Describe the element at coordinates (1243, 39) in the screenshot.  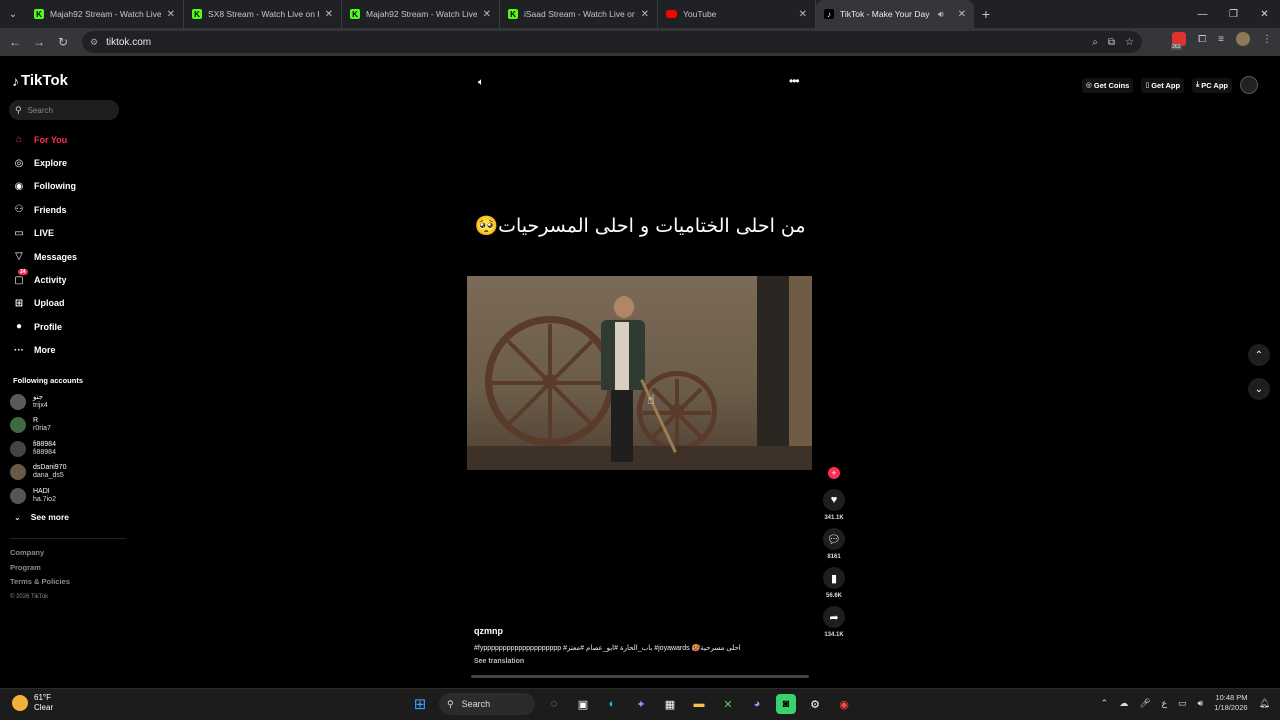
I see `profile-avatar-icon` at that location.